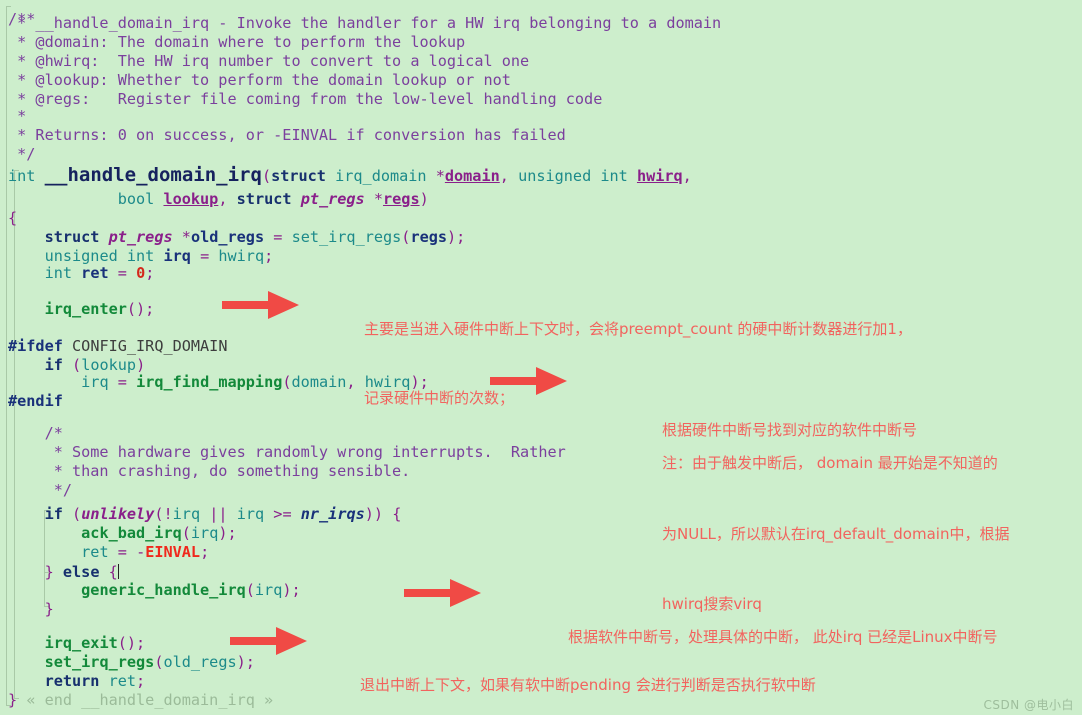 The height and width of the screenshot is (715, 1082). Describe the element at coordinates (472, 176) in the screenshot. I see `param-domain: domain` at that location.